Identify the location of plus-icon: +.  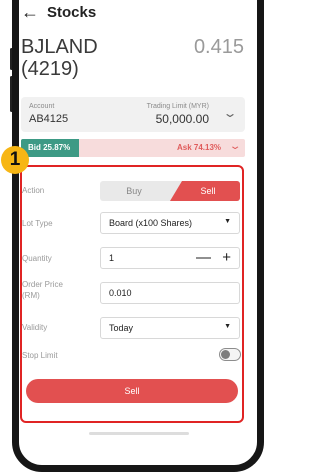
(226, 257).